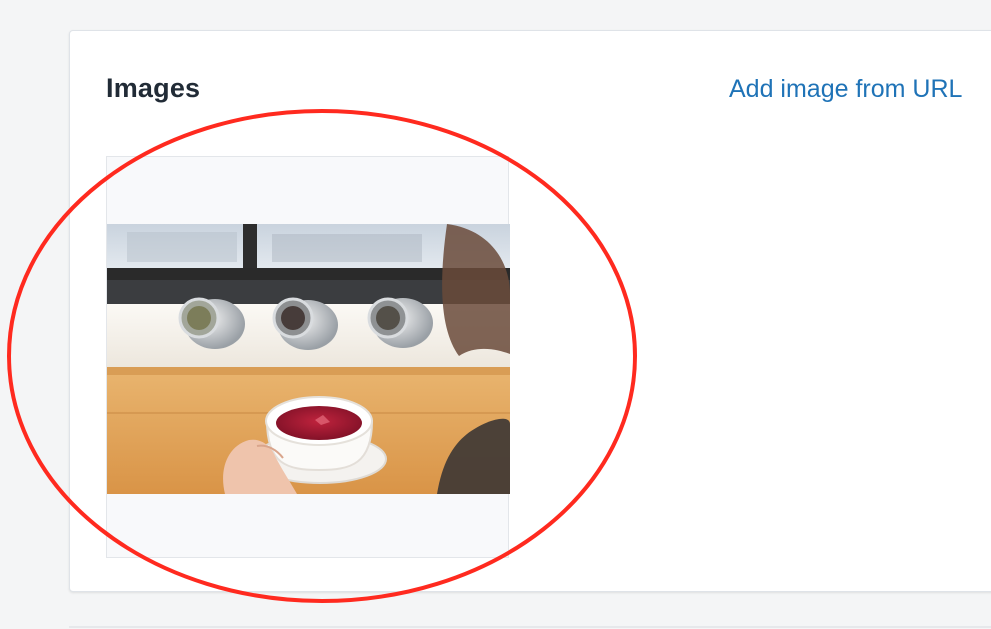 The image size is (991, 629). Describe the element at coordinates (530, 627) in the screenshot. I see `next-card-edge` at that location.